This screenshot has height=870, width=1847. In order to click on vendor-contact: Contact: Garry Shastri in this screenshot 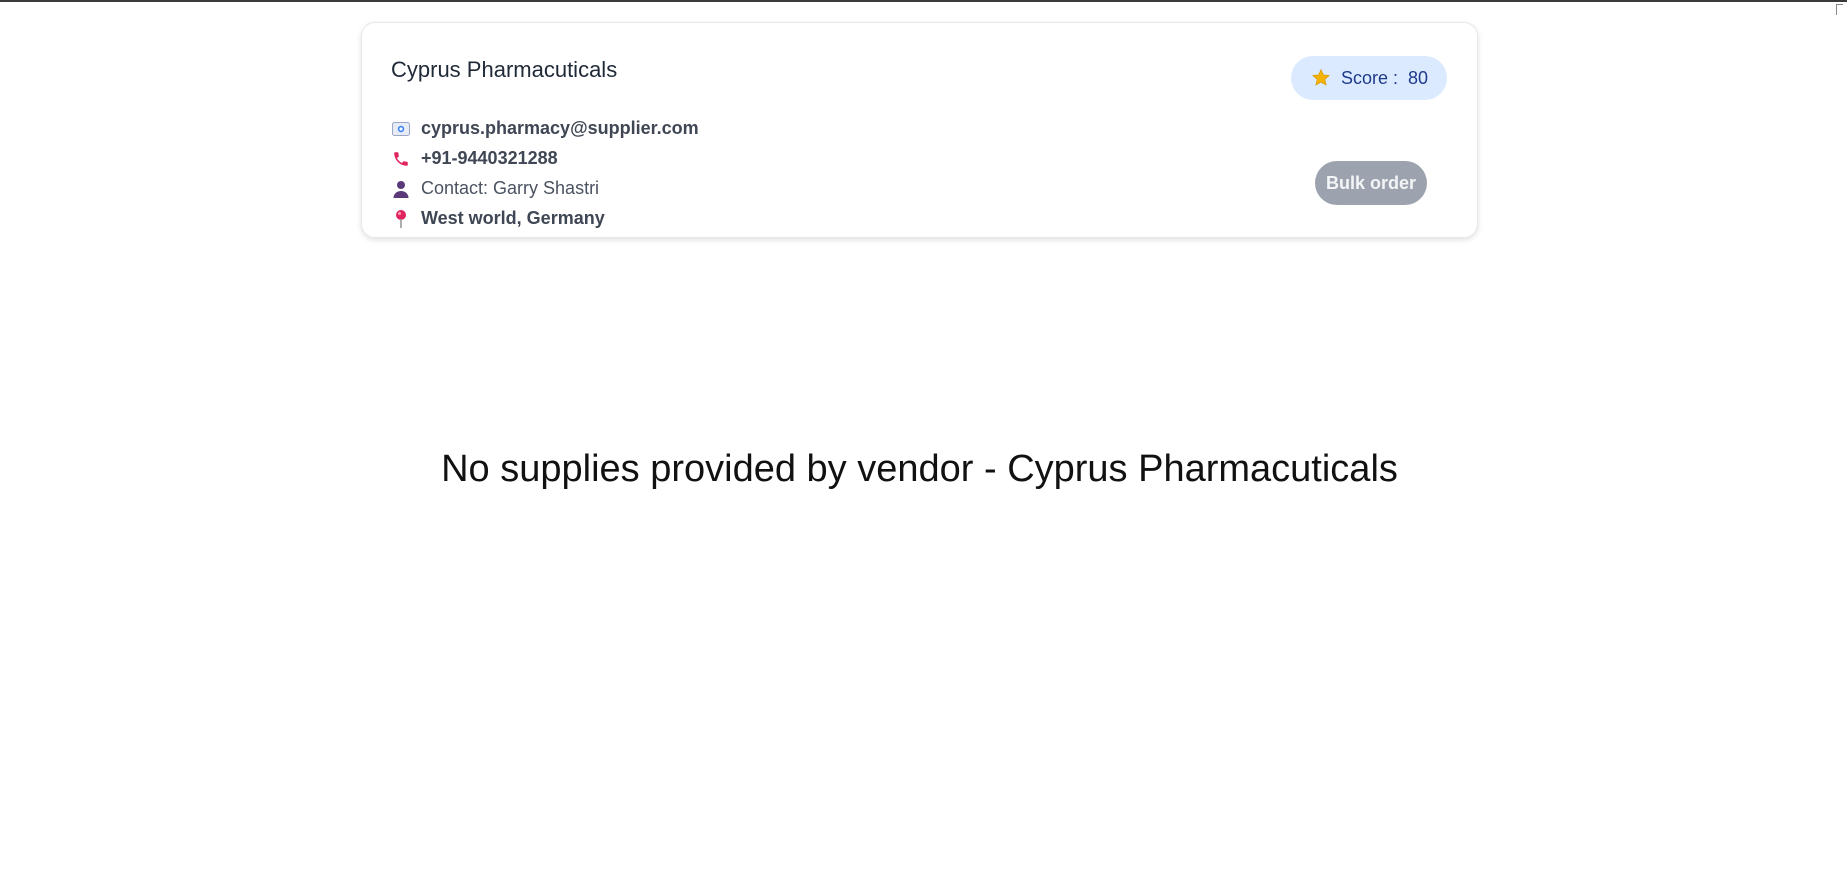, I will do `click(510, 188)`.